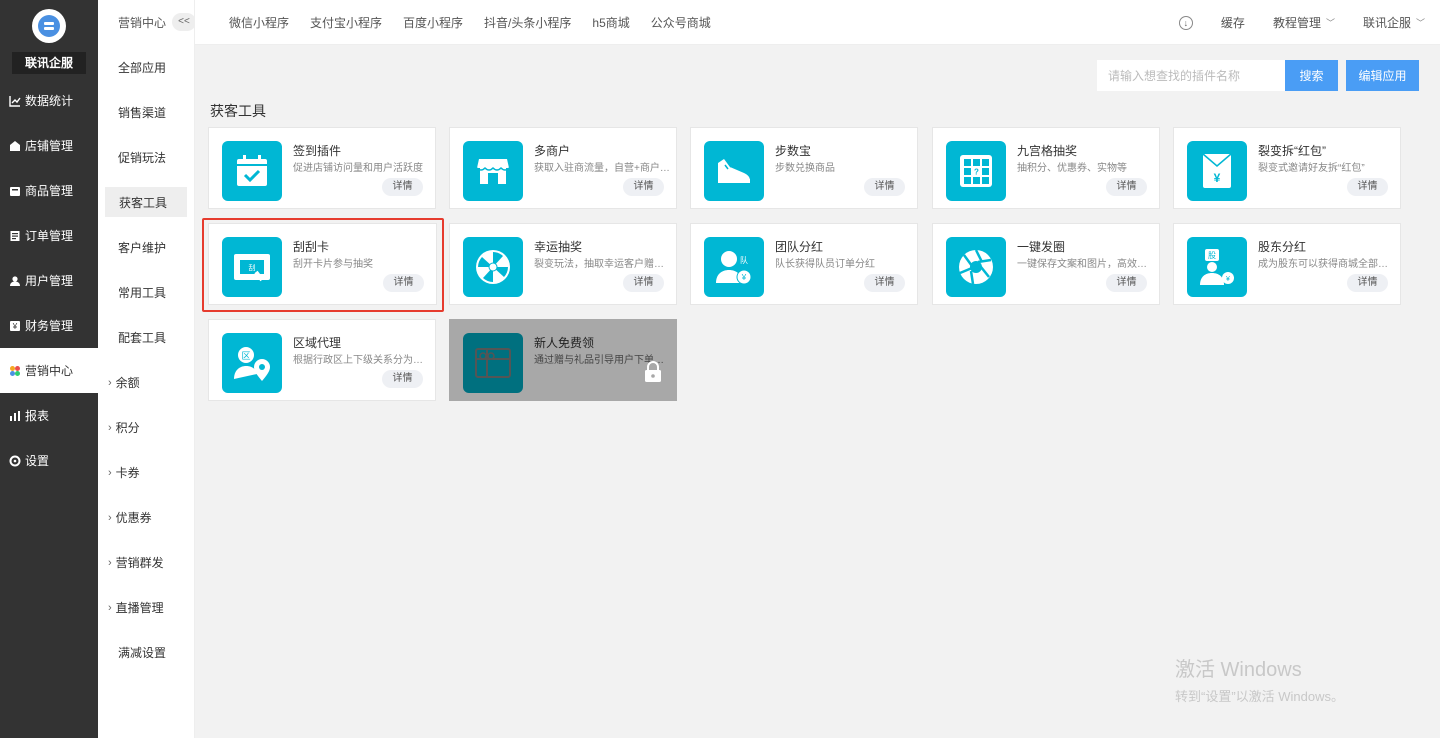 The height and width of the screenshot is (738, 1440). Describe the element at coordinates (15, 281) in the screenshot. I see `user-icon` at that location.